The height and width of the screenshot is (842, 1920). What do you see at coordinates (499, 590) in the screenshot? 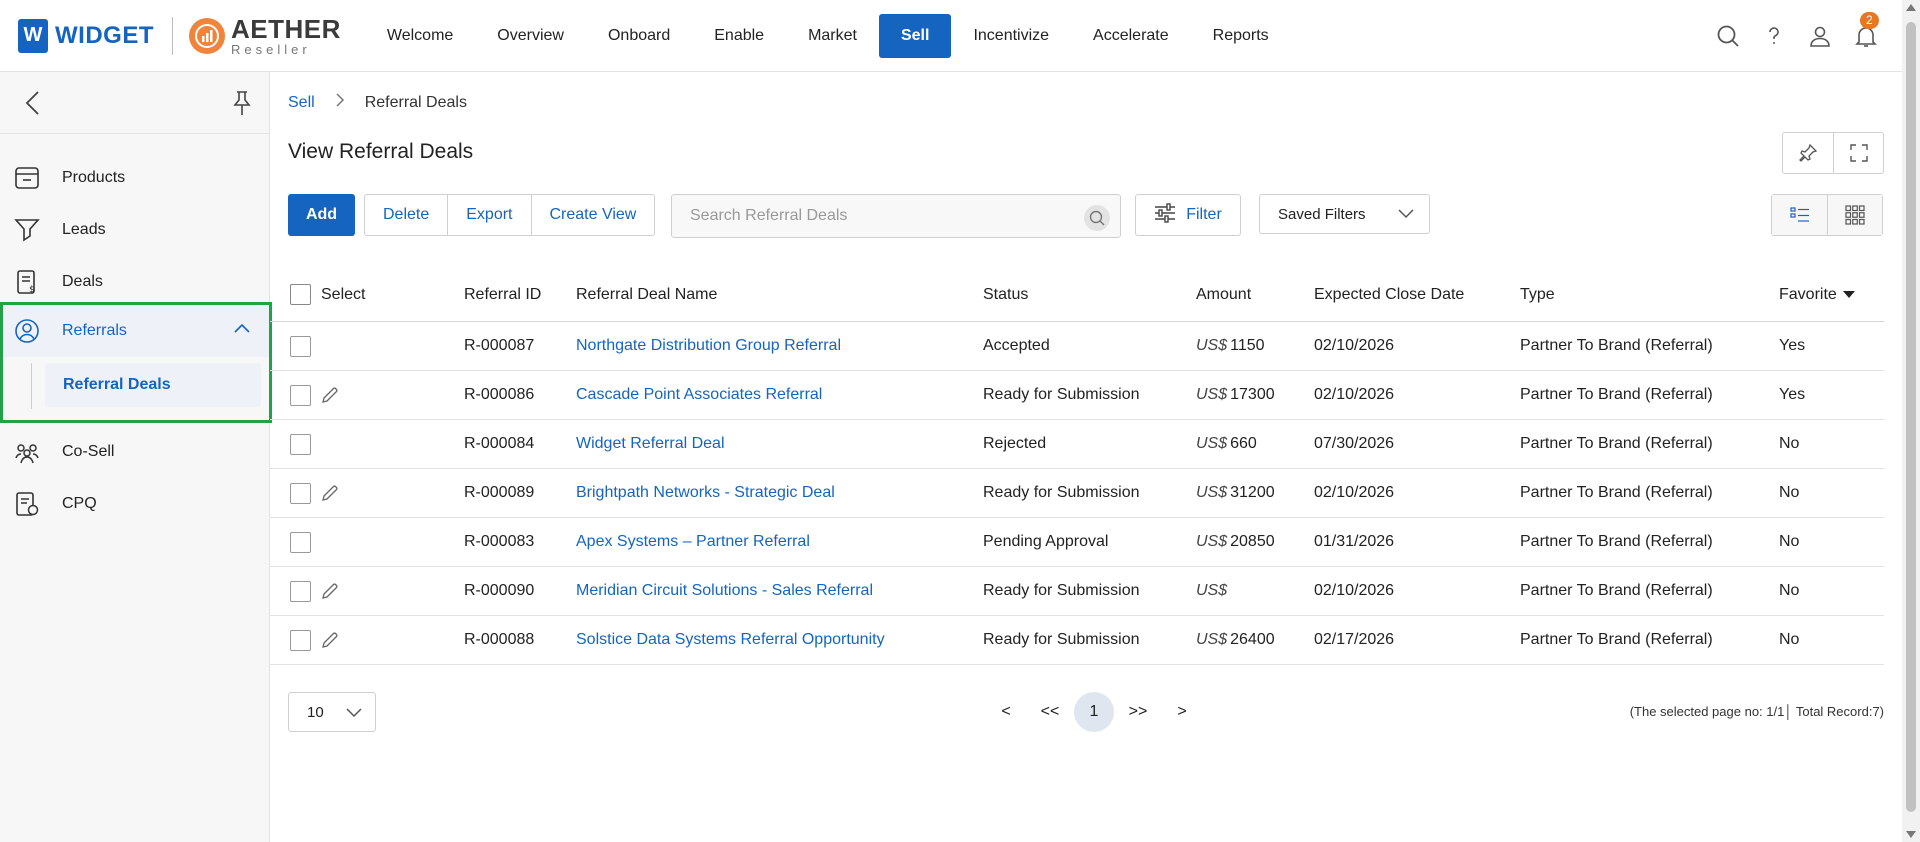
I see `cell-referral-id: R-000090` at bounding box center [499, 590].